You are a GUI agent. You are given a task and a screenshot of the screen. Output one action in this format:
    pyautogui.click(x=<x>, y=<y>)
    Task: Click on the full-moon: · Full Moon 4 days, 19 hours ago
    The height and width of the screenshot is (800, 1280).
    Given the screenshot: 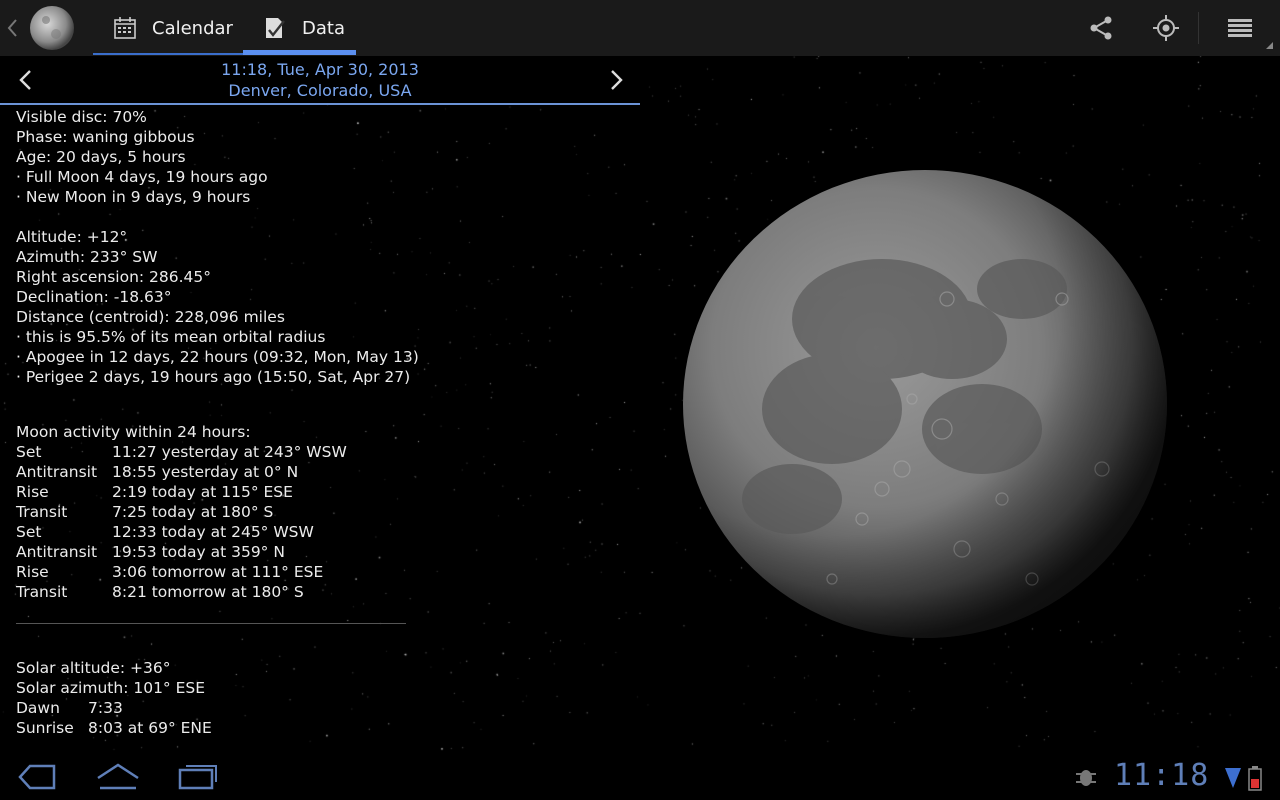 What is the action you would take?
    pyautogui.click(x=142, y=177)
    